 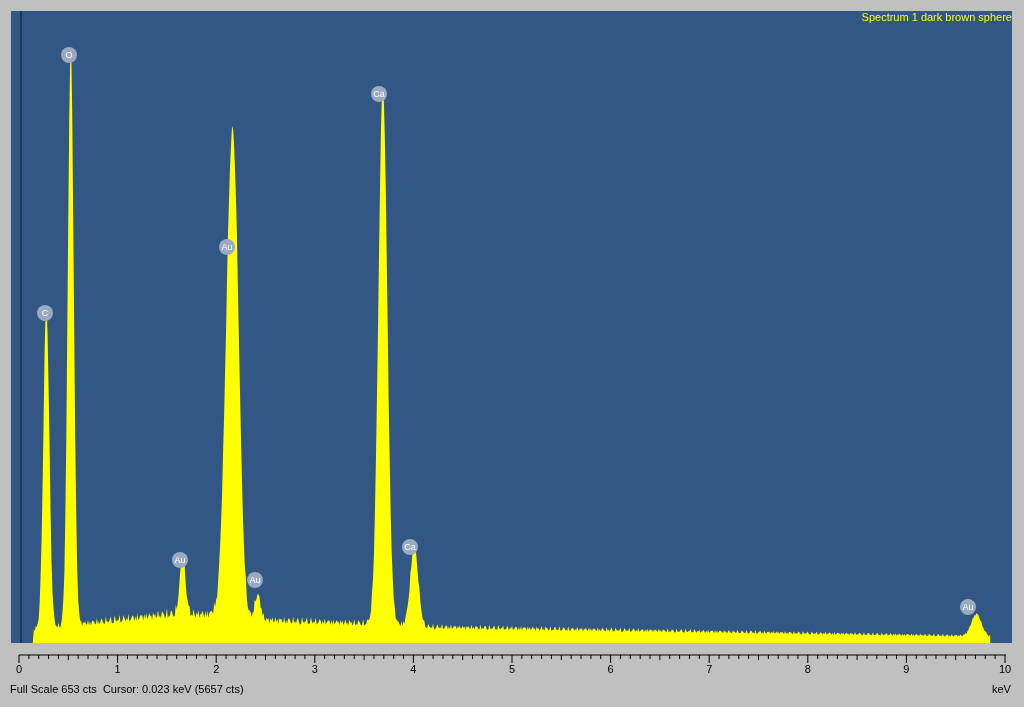 What do you see at coordinates (906, 669) in the screenshot?
I see `axis-tick-label: 9` at bounding box center [906, 669].